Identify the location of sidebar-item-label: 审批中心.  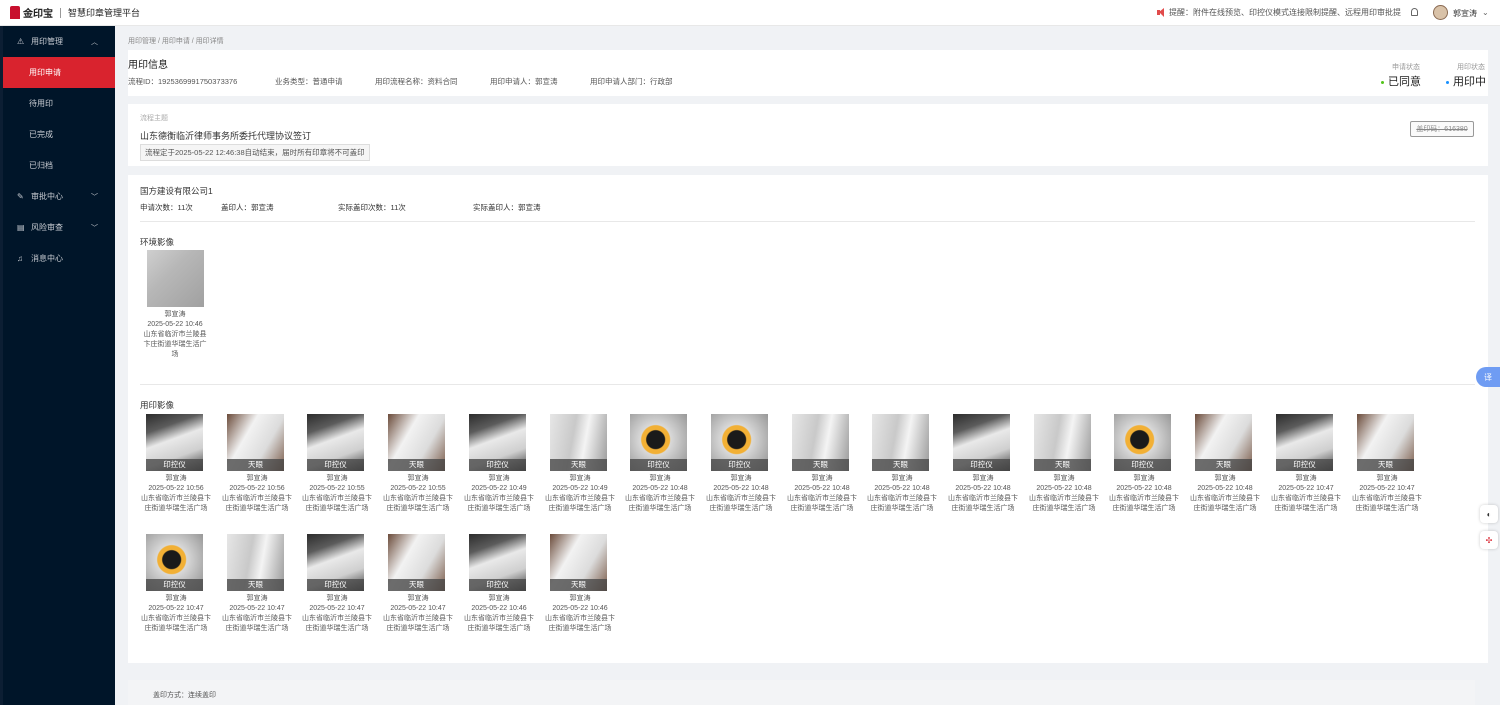
(47, 196).